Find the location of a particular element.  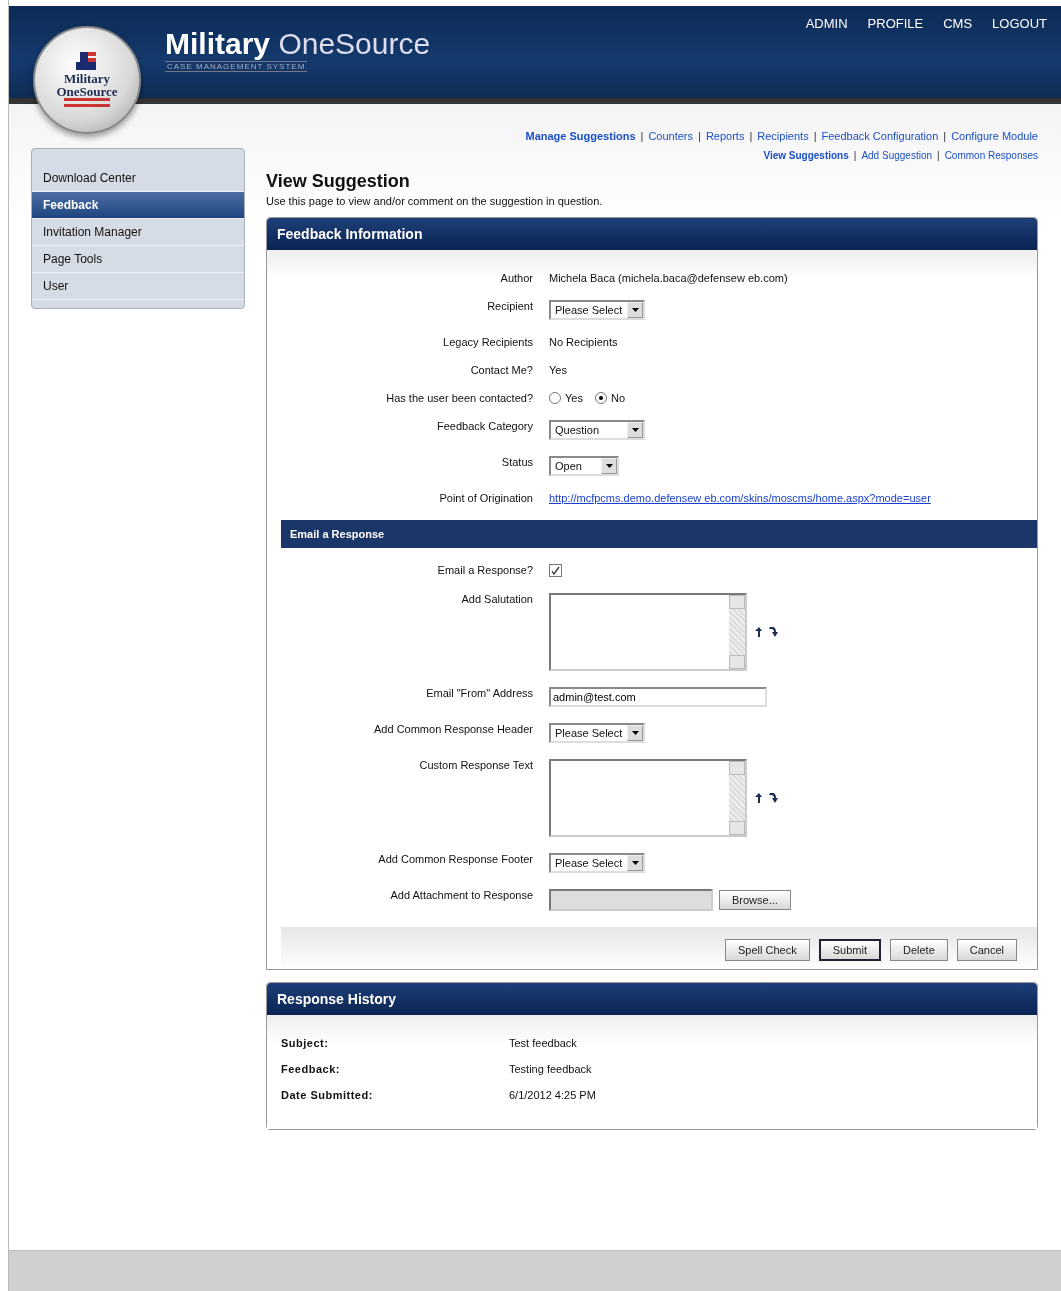

email-field: admin@test.com is located at coordinates (658, 697).